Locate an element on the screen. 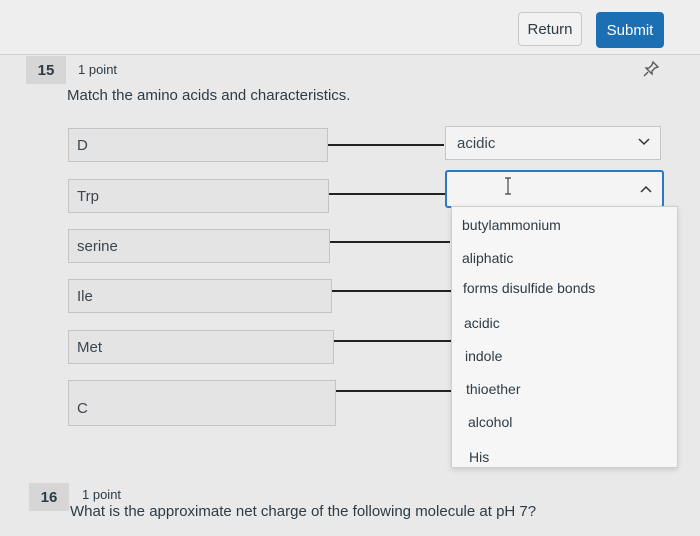  answer-select-1: acidic is located at coordinates (553, 143).